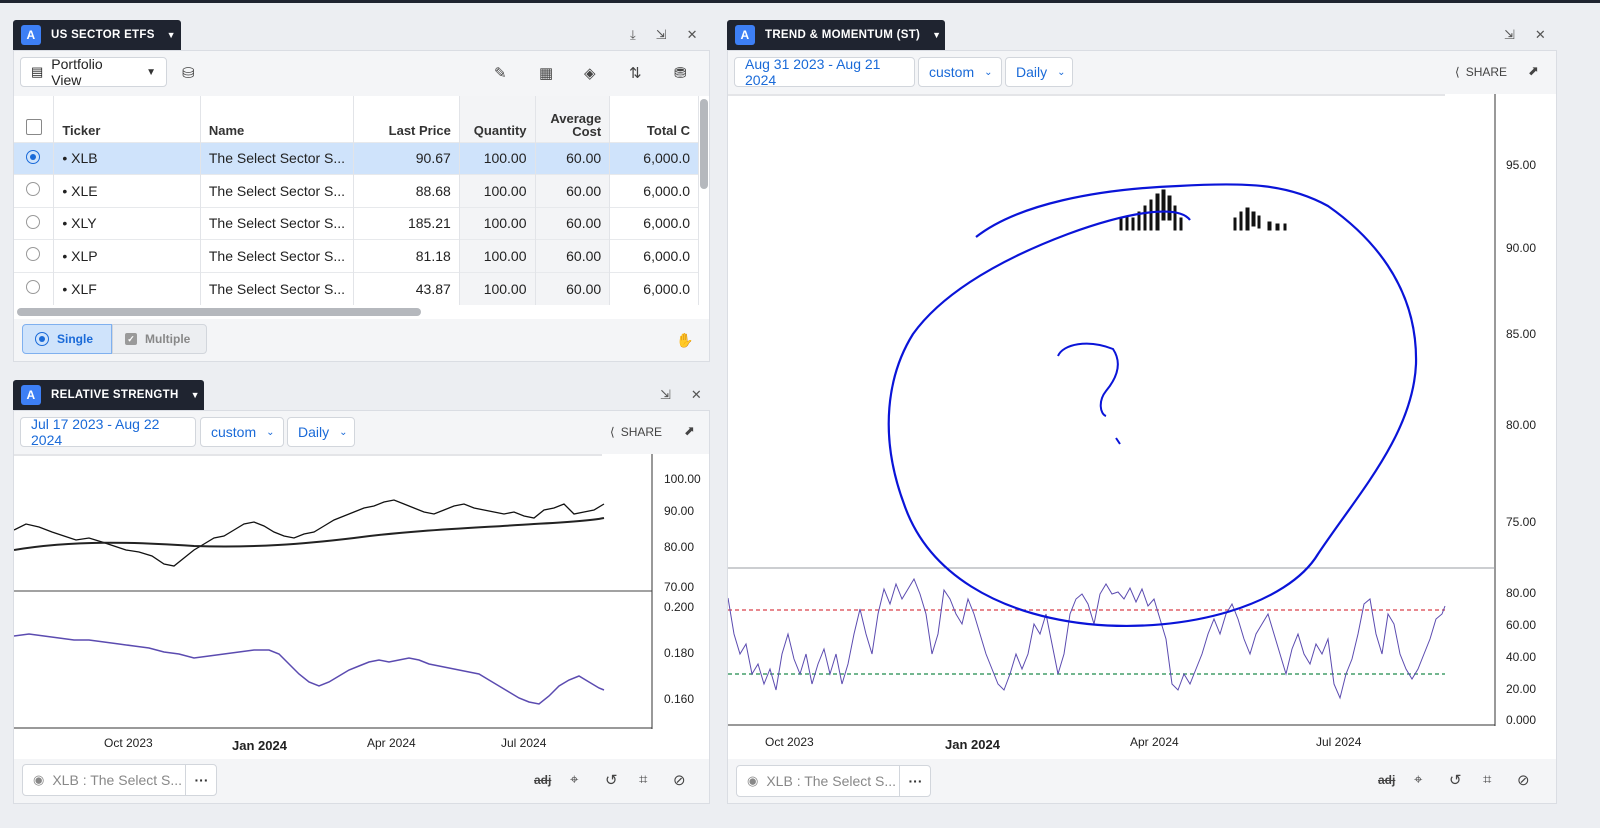  I want to click on date-range-picker: Jul 17 2023 - Aug 22 2024, so click(108, 432).